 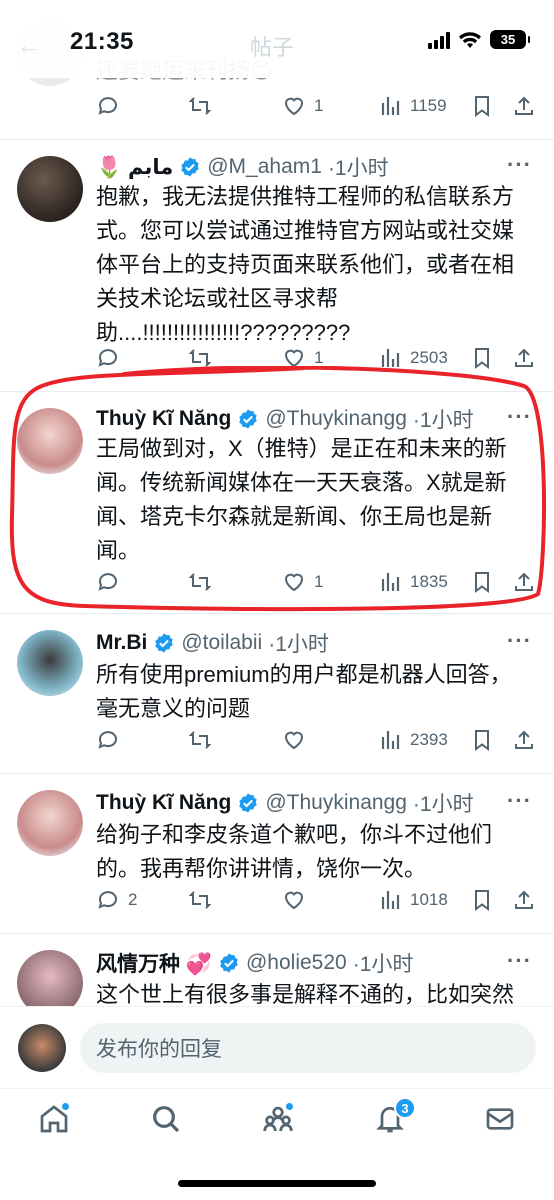 I want to click on nav-search, so click(x=170, y=1123).